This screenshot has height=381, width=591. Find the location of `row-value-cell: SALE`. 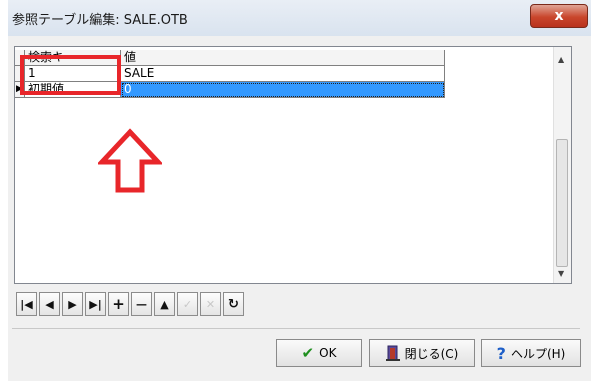

row-value-cell: SALE is located at coordinates (283, 74).